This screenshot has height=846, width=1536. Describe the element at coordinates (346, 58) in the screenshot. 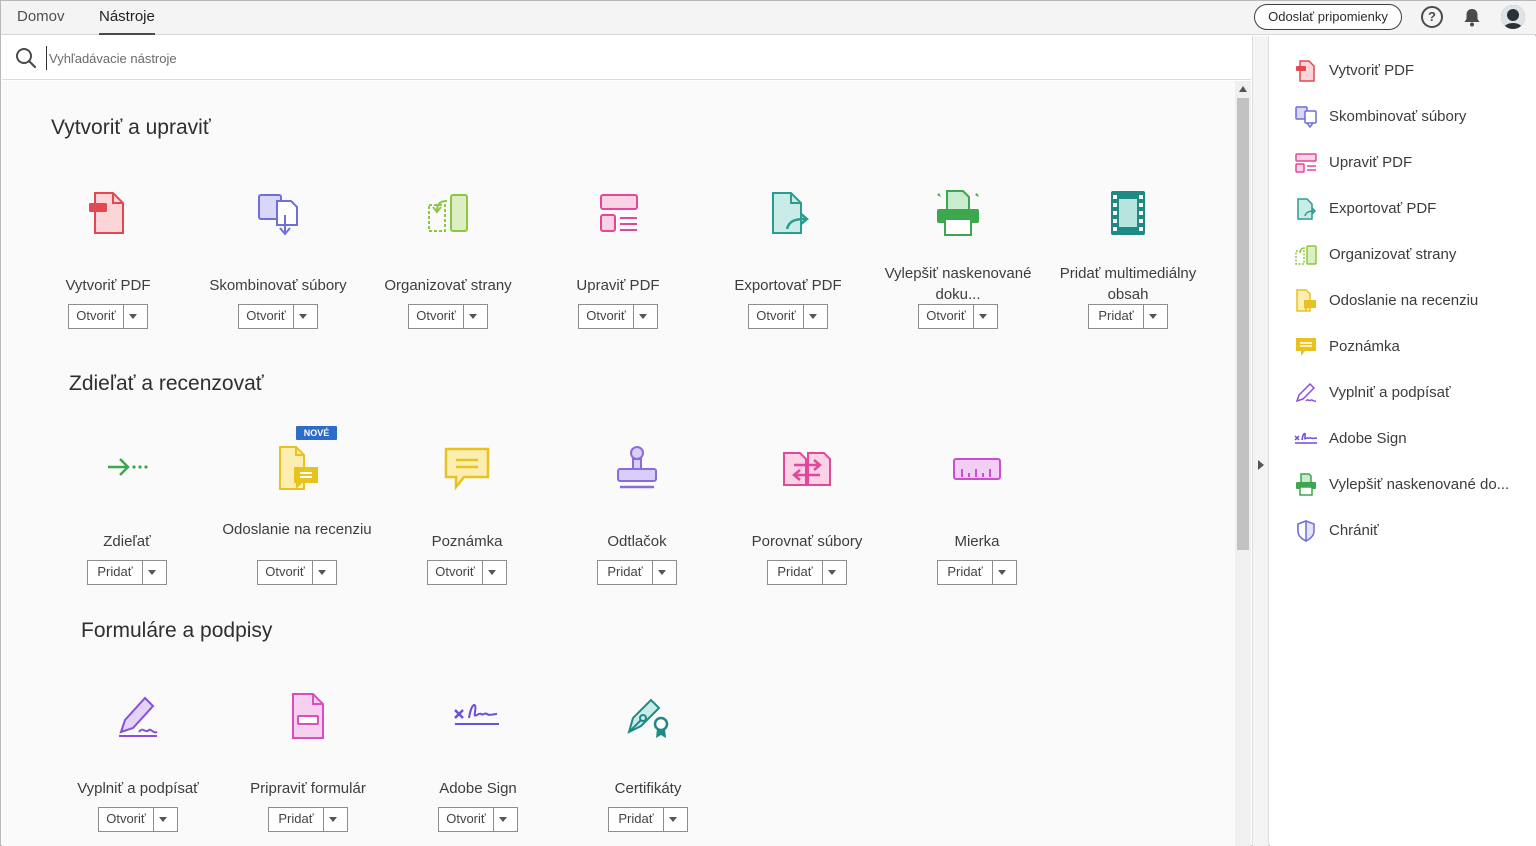

I see `search-input` at that location.